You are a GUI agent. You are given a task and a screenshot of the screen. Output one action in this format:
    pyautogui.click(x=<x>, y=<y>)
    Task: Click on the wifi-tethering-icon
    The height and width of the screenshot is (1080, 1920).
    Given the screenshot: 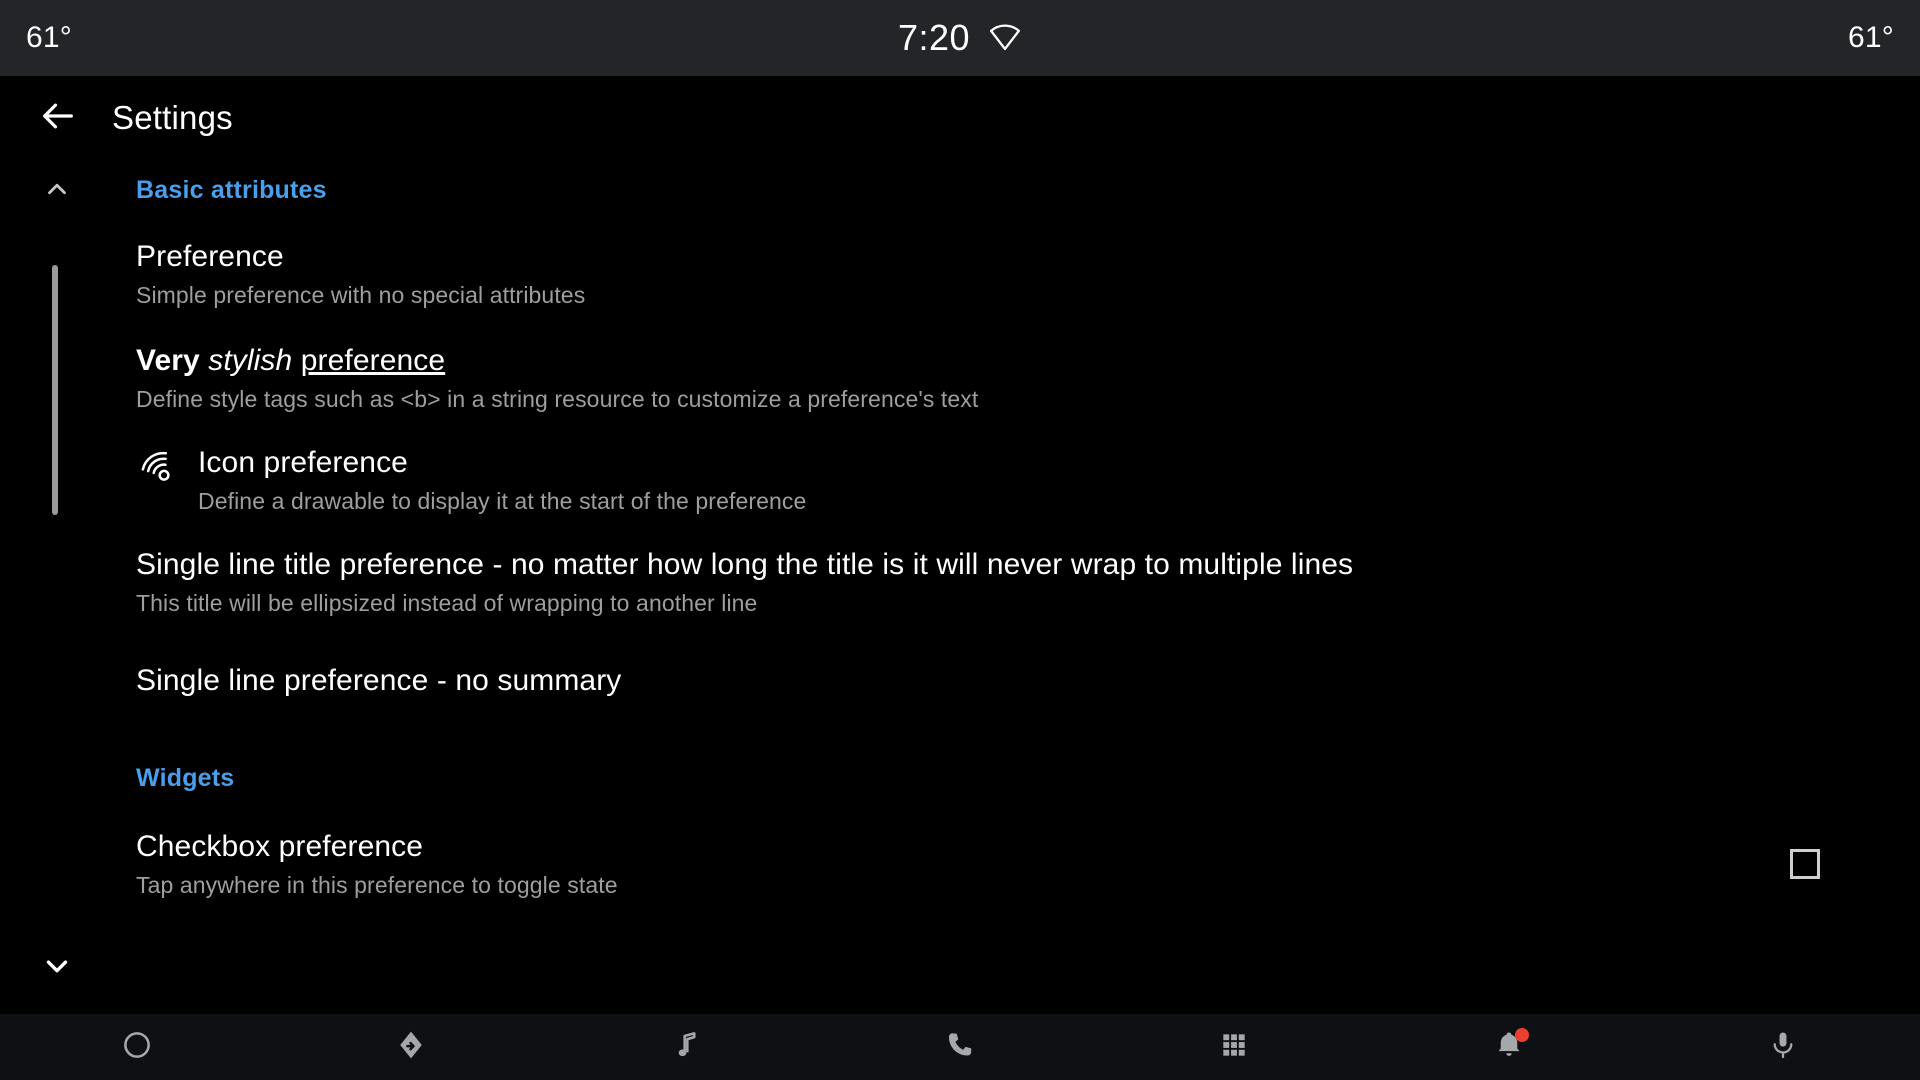 What is the action you would take?
    pyautogui.click(x=159, y=470)
    